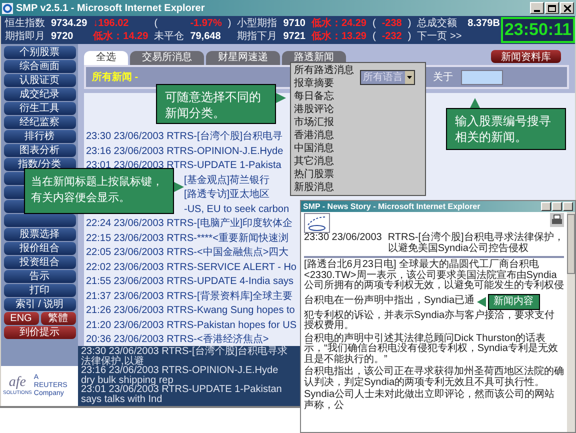 Image resolution: width=576 pixels, height=433 pixels. What do you see at coordinates (392, 23) in the screenshot?
I see `quote-text: -238` at bounding box center [392, 23].